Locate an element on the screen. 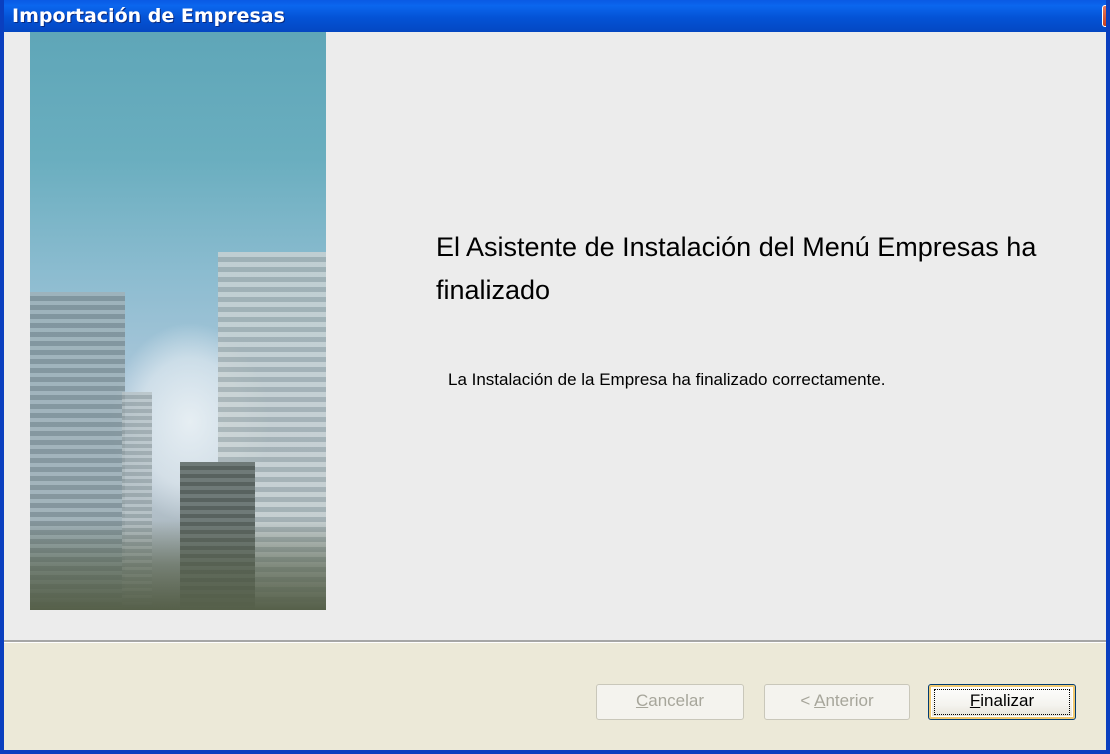  back-button: < Anterior is located at coordinates (837, 702).